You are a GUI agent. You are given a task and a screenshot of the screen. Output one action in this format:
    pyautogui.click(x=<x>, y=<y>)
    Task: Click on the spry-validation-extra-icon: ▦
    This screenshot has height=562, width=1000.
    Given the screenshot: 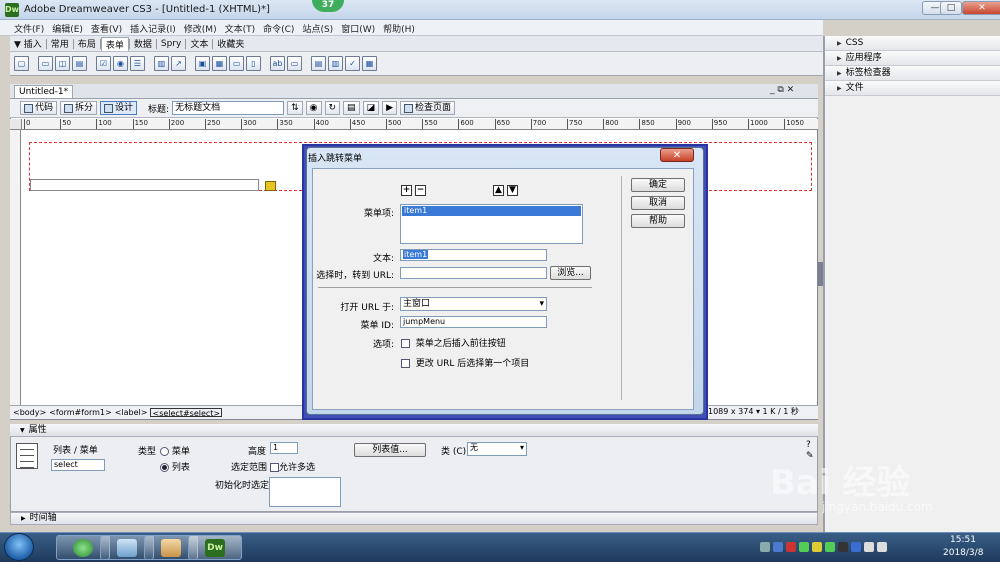 What is the action you would take?
    pyautogui.click(x=369, y=63)
    